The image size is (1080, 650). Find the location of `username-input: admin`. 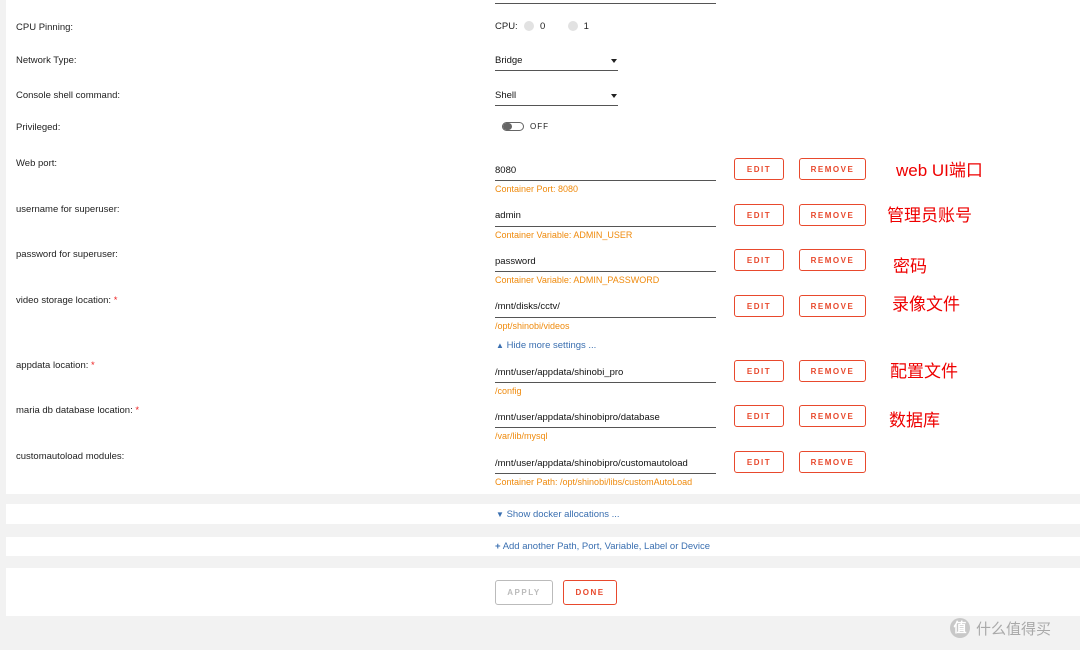

username-input: admin is located at coordinates (508, 215).